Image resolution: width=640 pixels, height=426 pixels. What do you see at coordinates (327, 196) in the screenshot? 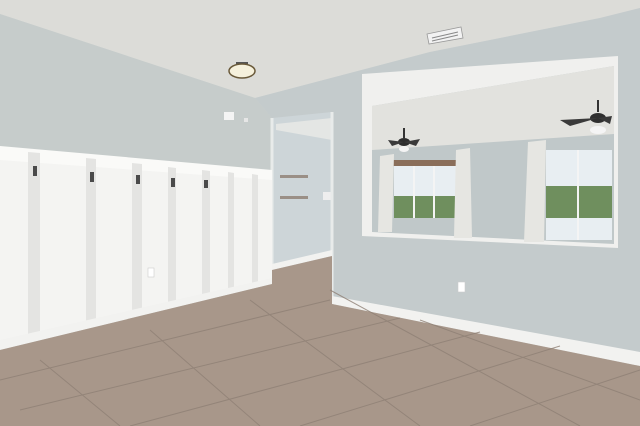
I see `thermostat` at bounding box center [327, 196].